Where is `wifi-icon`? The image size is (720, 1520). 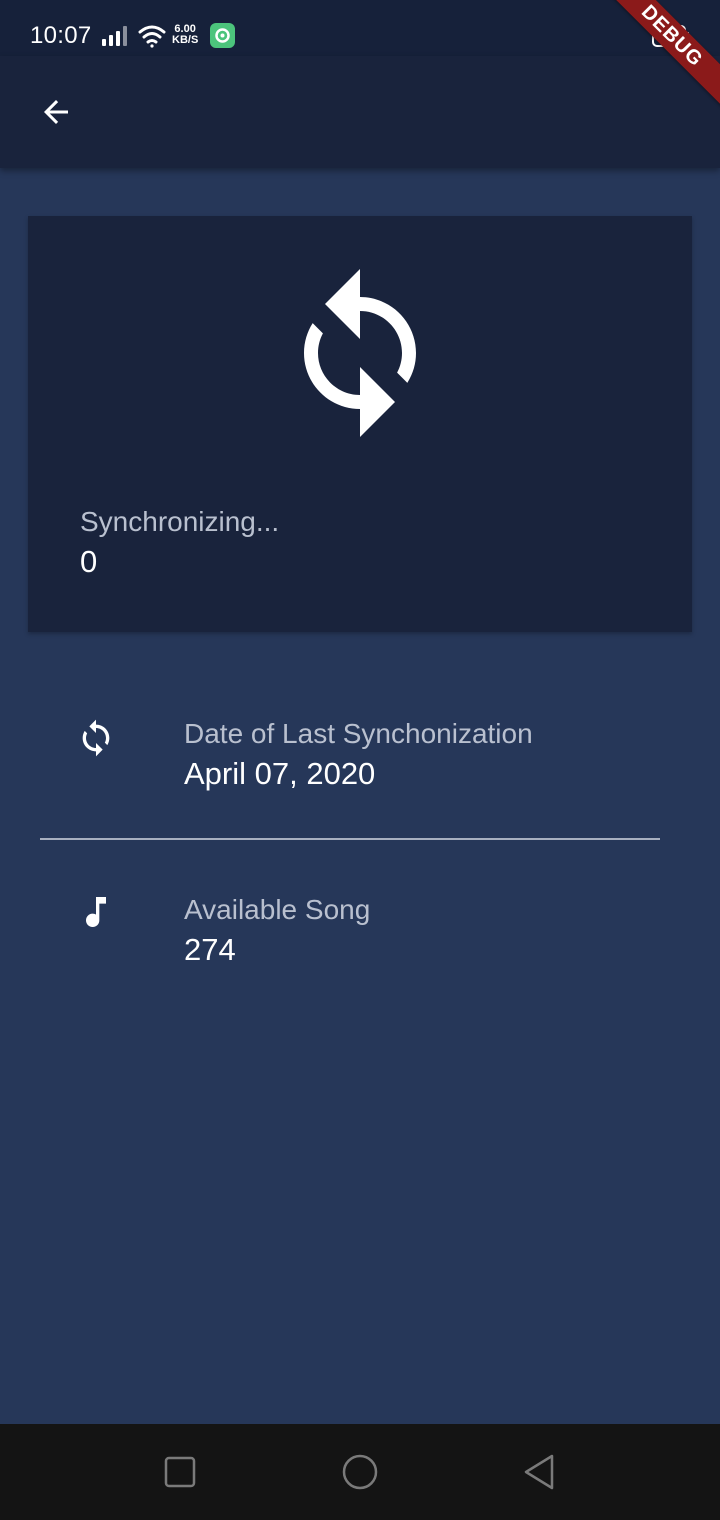 wifi-icon is located at coordinates (152, 36).